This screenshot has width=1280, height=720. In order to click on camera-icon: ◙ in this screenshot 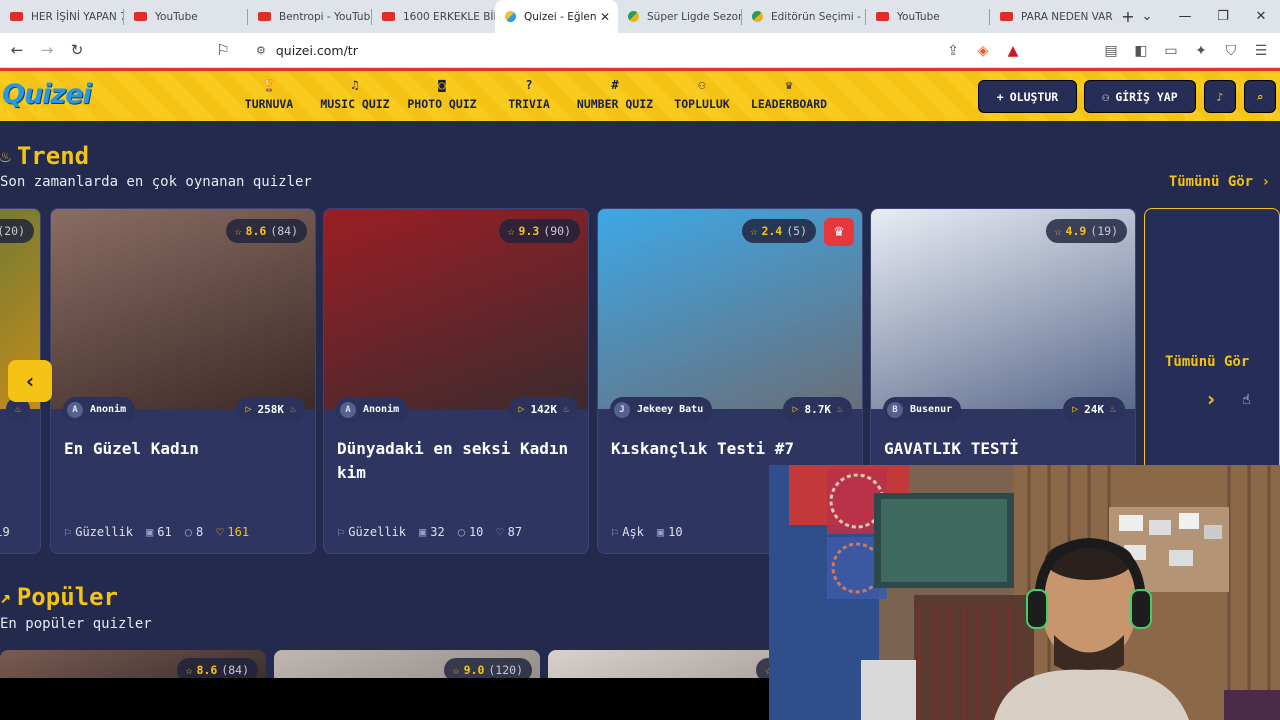, I will do `click(442, 85)`.